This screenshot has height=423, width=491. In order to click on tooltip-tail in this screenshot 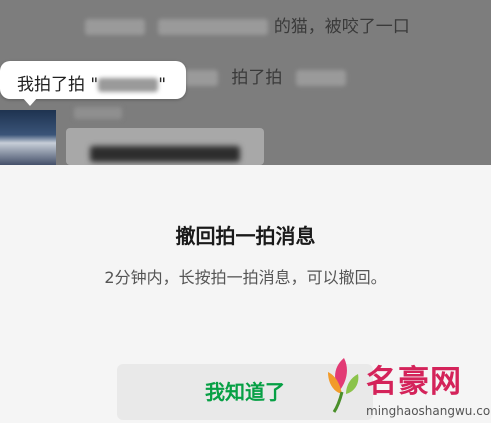, I will do `click(30, 101)`.